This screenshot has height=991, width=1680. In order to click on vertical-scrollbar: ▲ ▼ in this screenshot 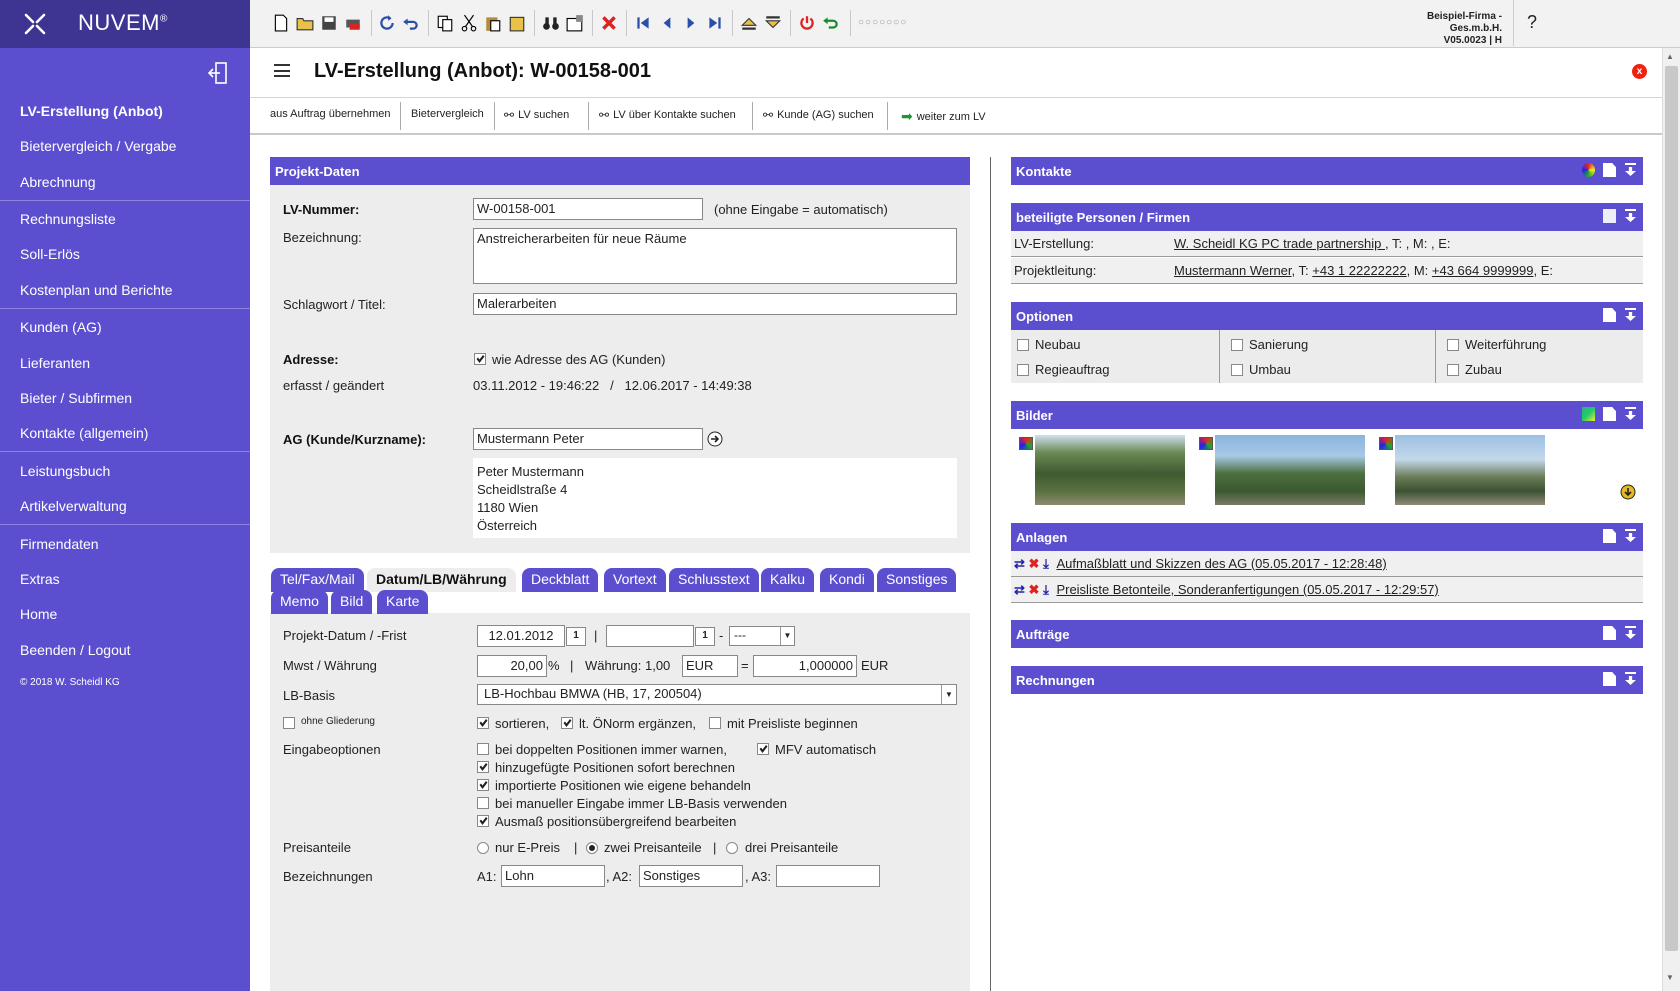, I will do `click(1671, 519)`.